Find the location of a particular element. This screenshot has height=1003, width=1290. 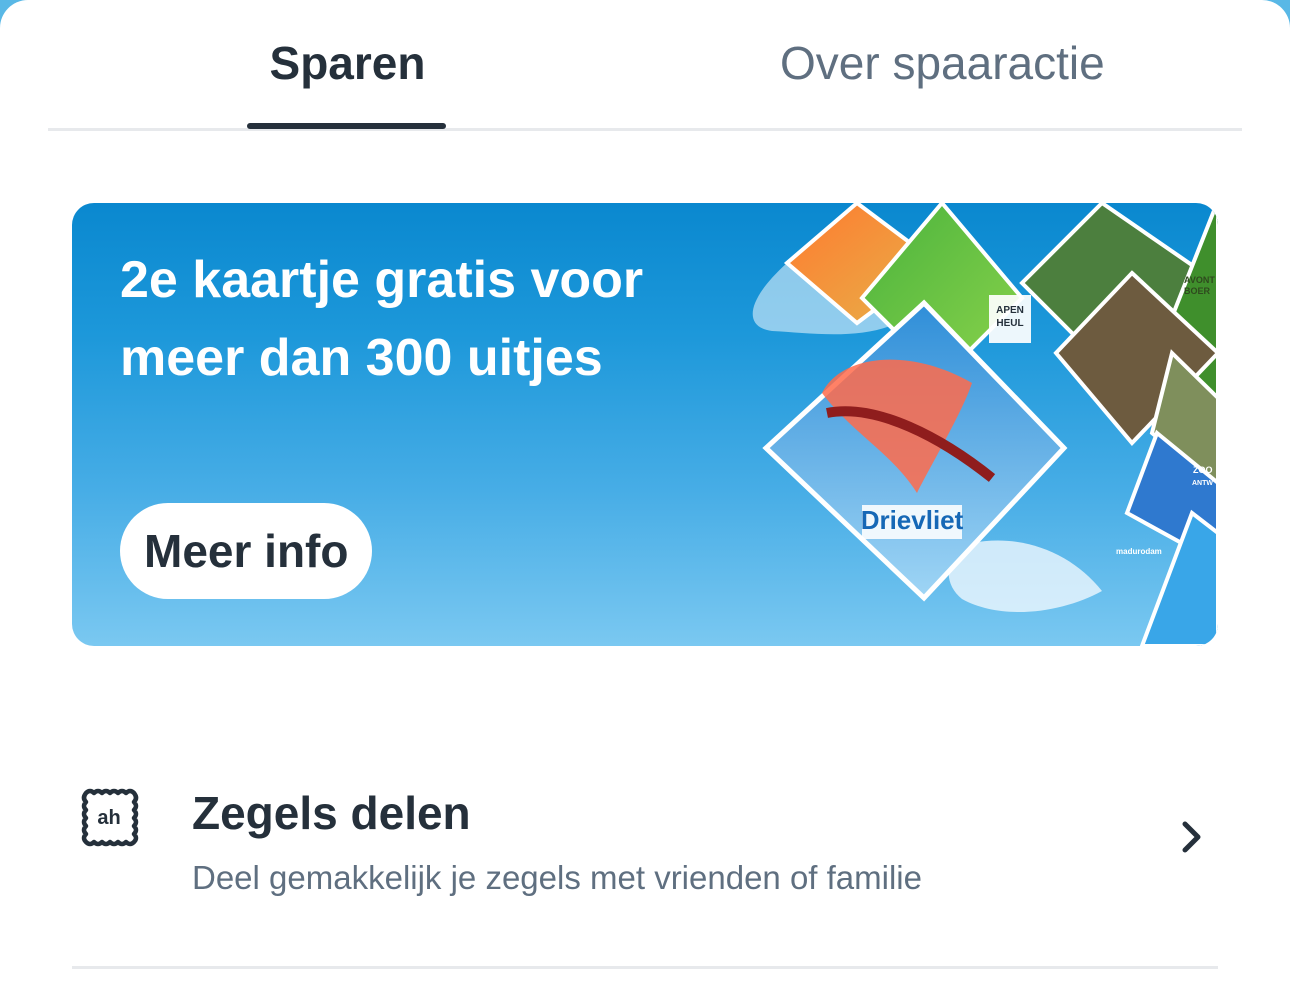

window-corner-left is located at coordinates (14, 20).